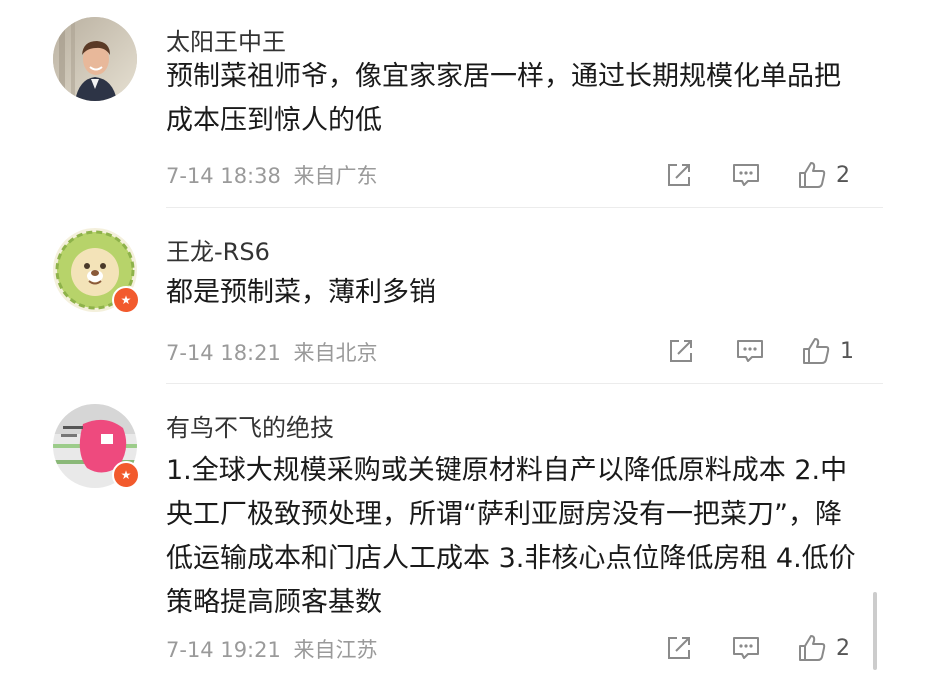 The width and height of the screenshot is (929, 673). I want to click on username: 有鸟不飞的绝技, so click(250, 425).